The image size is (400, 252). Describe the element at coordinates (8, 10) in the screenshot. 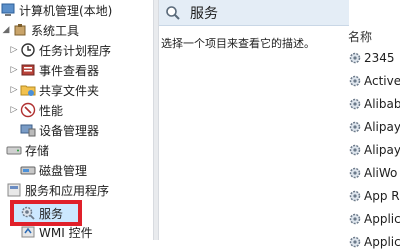

I see `computer-management-icon` at that location.